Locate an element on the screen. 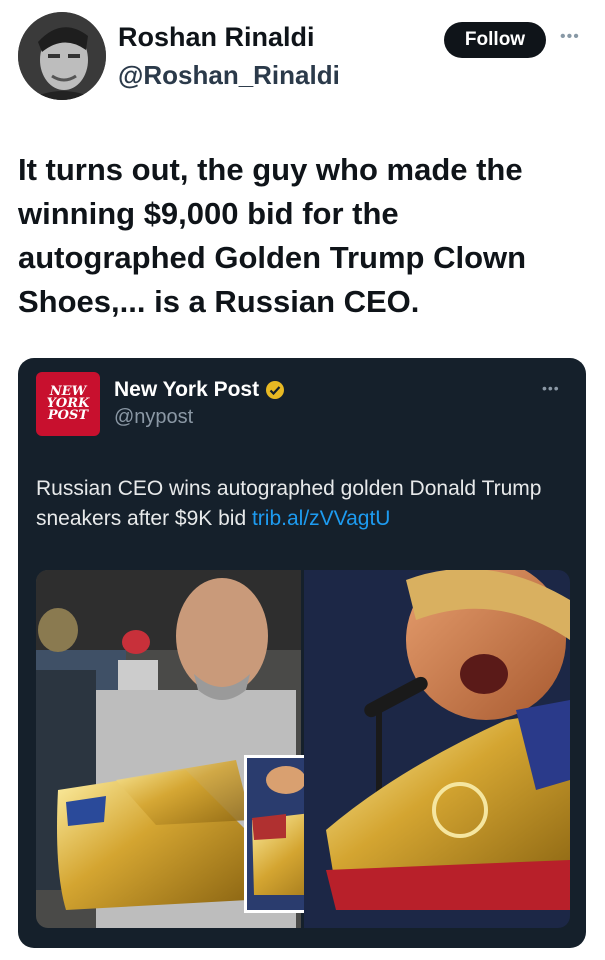 The height and width of the screenshot is (960, 605). quote-author-name: New York Post is located at coordinates (199, 390).